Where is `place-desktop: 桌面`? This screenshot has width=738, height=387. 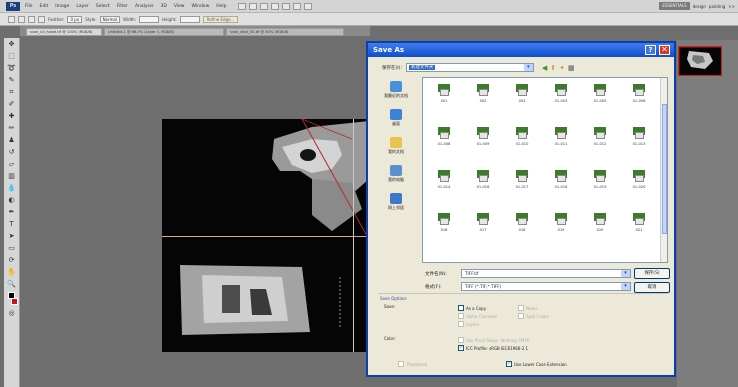
place-desktop: 桌面 is located at coordinates (396, 118).